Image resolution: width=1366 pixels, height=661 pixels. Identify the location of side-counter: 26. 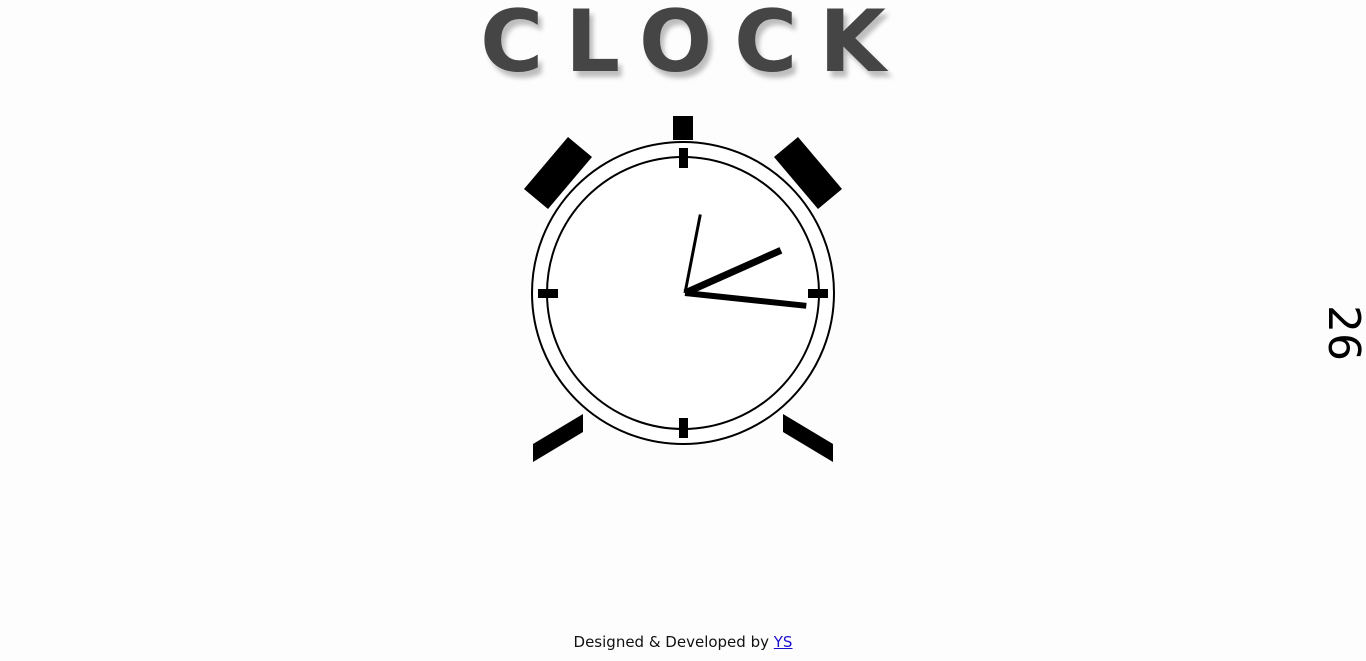
(1342, 333).